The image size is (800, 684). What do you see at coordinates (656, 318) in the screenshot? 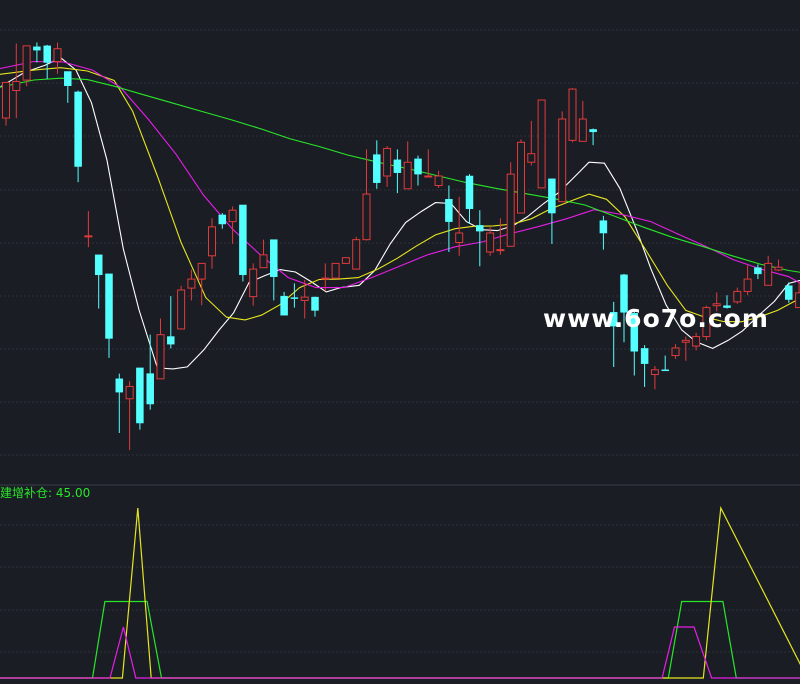
I see `watermark-text: www.6o7o.com` at bounding box center [656, 318].